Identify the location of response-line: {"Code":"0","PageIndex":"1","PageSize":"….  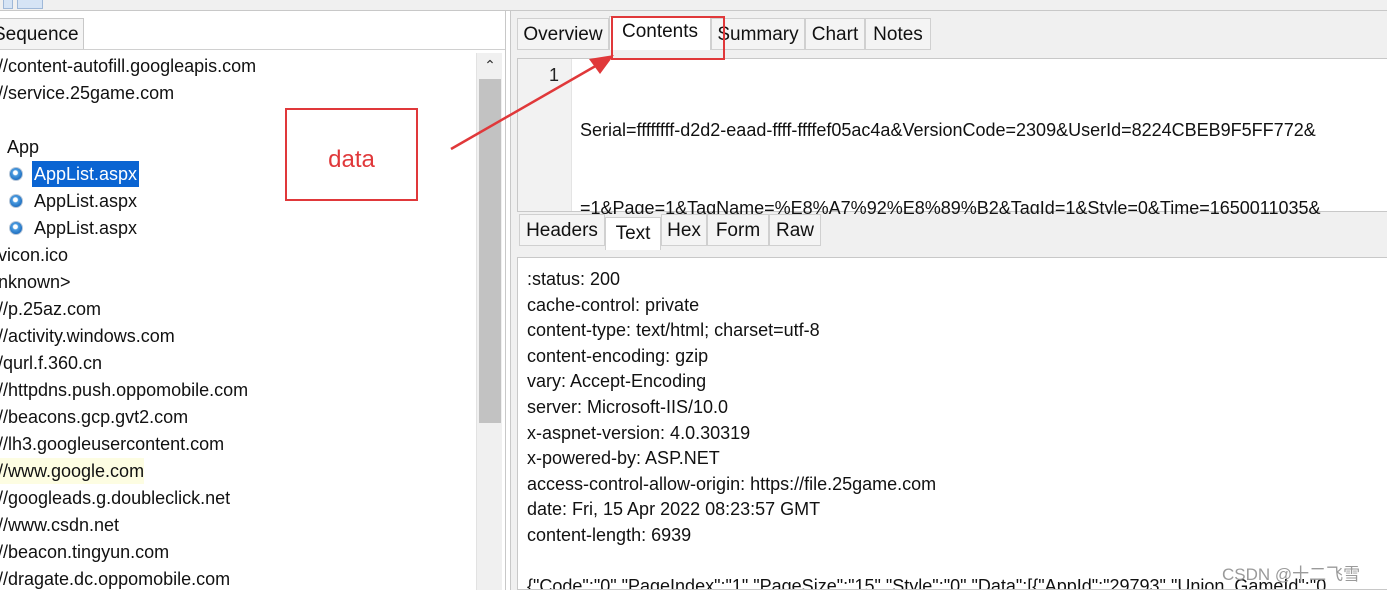
(927, 583).